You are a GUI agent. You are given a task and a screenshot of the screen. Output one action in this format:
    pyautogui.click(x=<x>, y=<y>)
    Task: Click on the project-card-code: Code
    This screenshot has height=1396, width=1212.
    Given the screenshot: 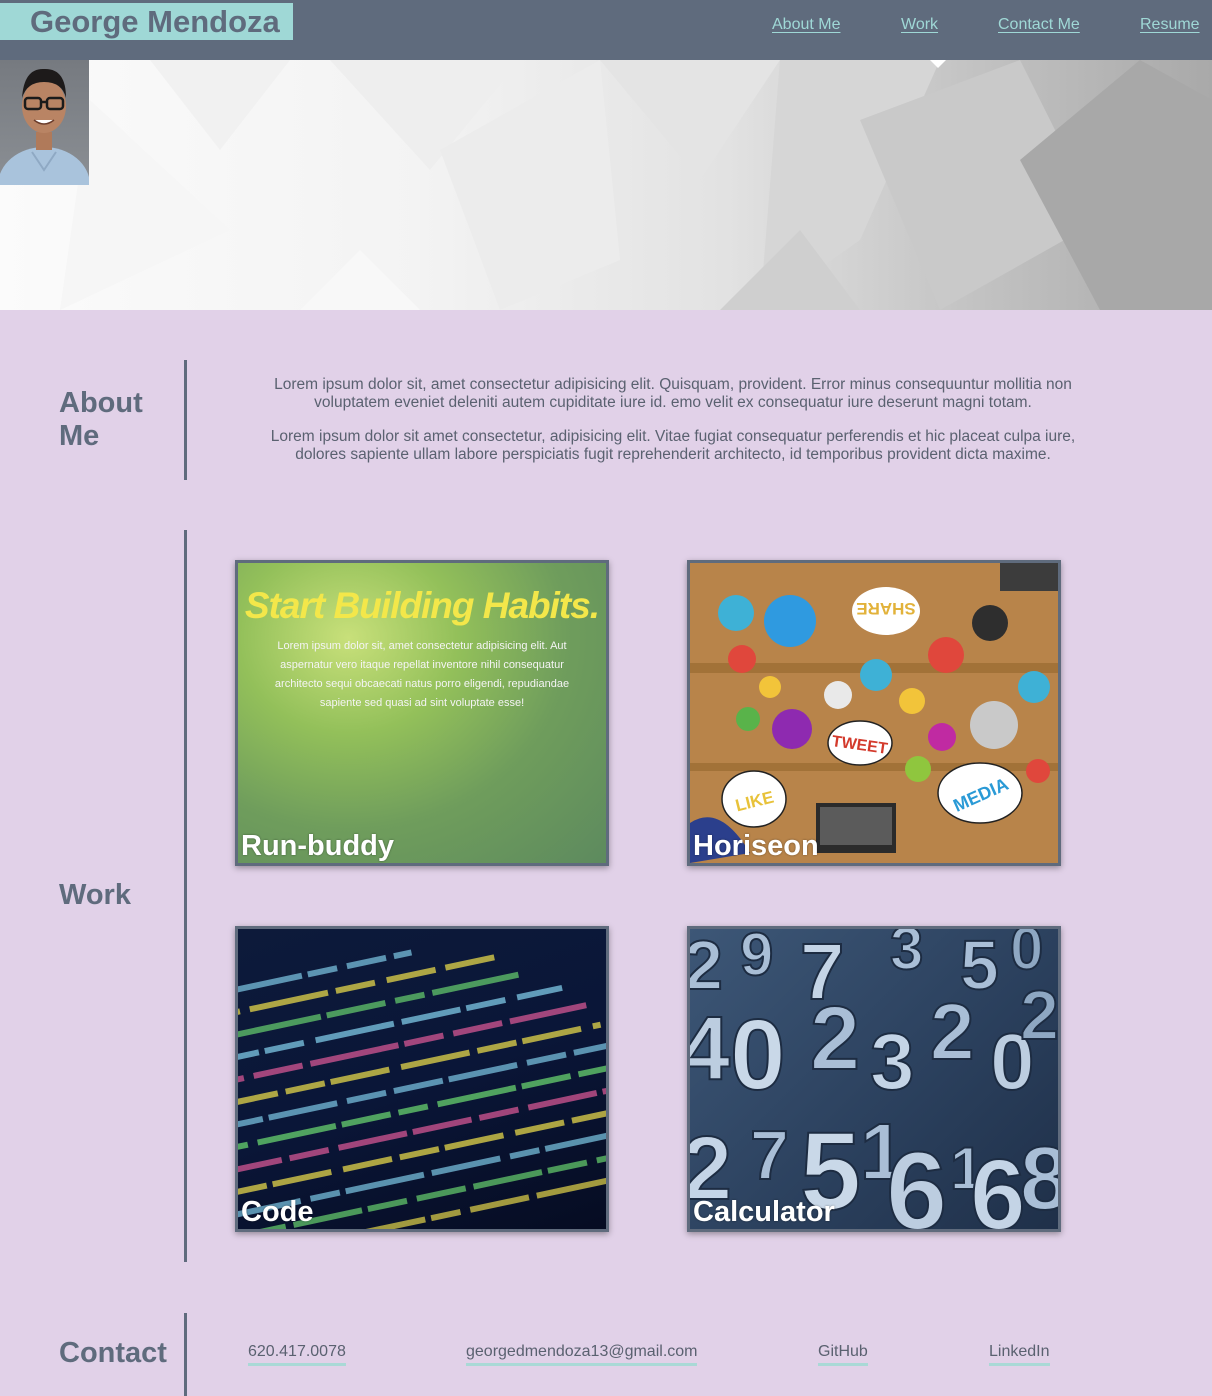 What is the action you would take?
    pyautogui.click(x=422, y=1079)
    